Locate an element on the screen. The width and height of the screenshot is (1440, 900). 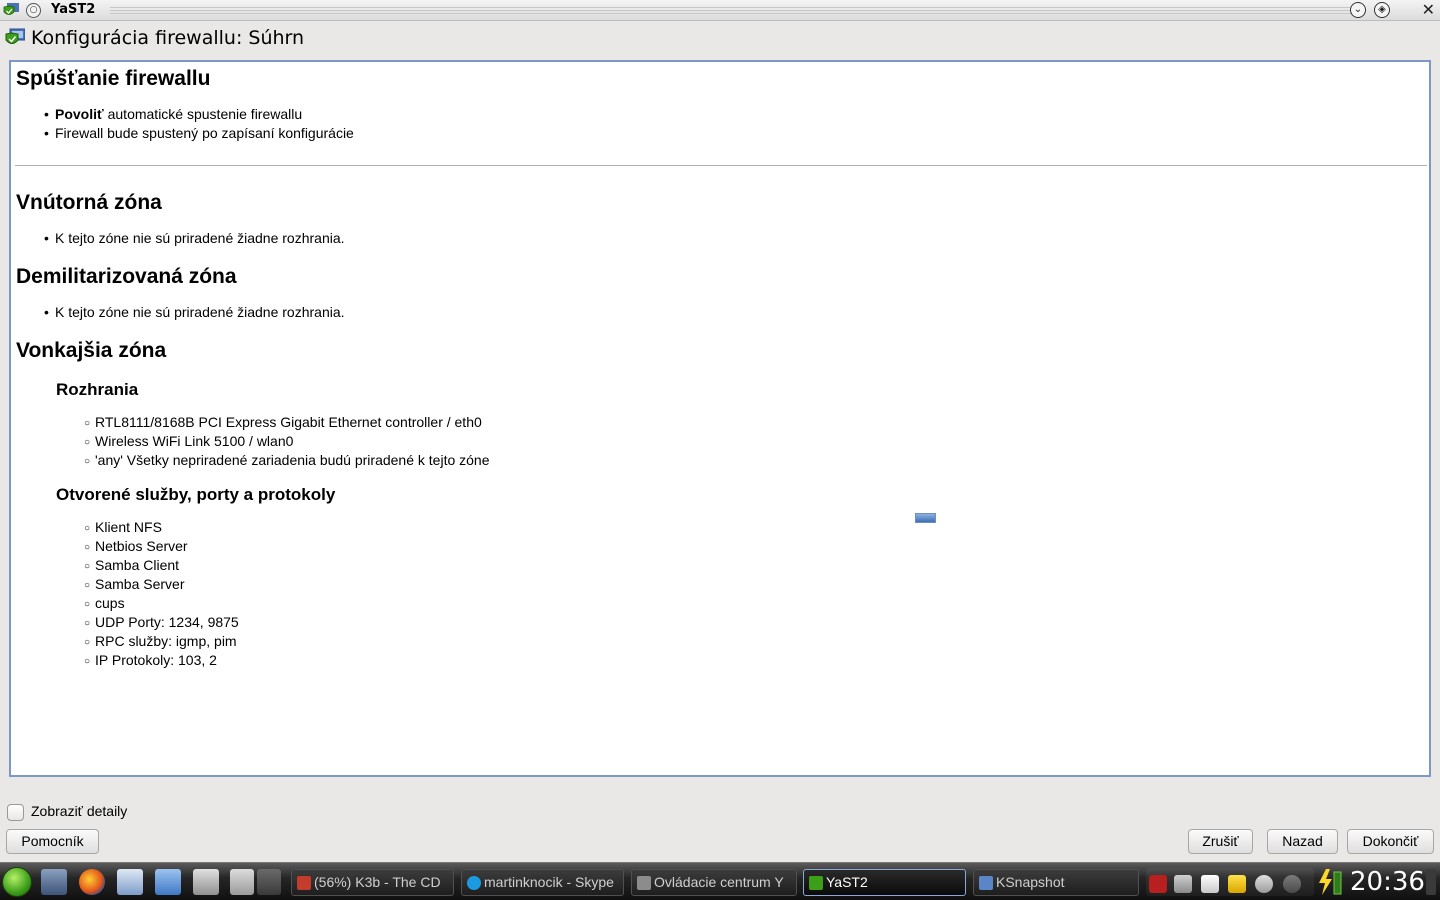
drag-artifact-icon is located at coordinates (925, 518).